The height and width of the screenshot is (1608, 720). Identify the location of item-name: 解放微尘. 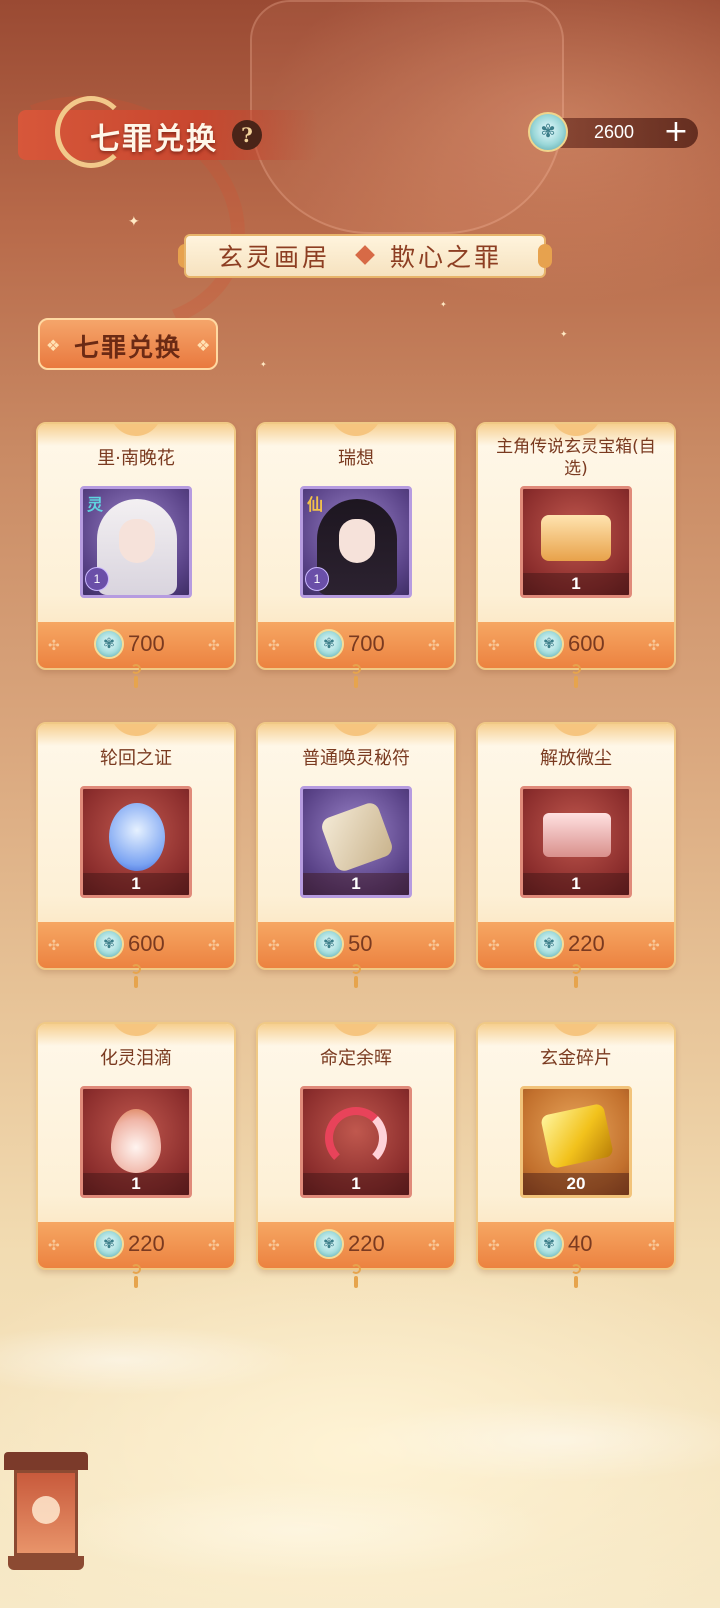
(576, 758).